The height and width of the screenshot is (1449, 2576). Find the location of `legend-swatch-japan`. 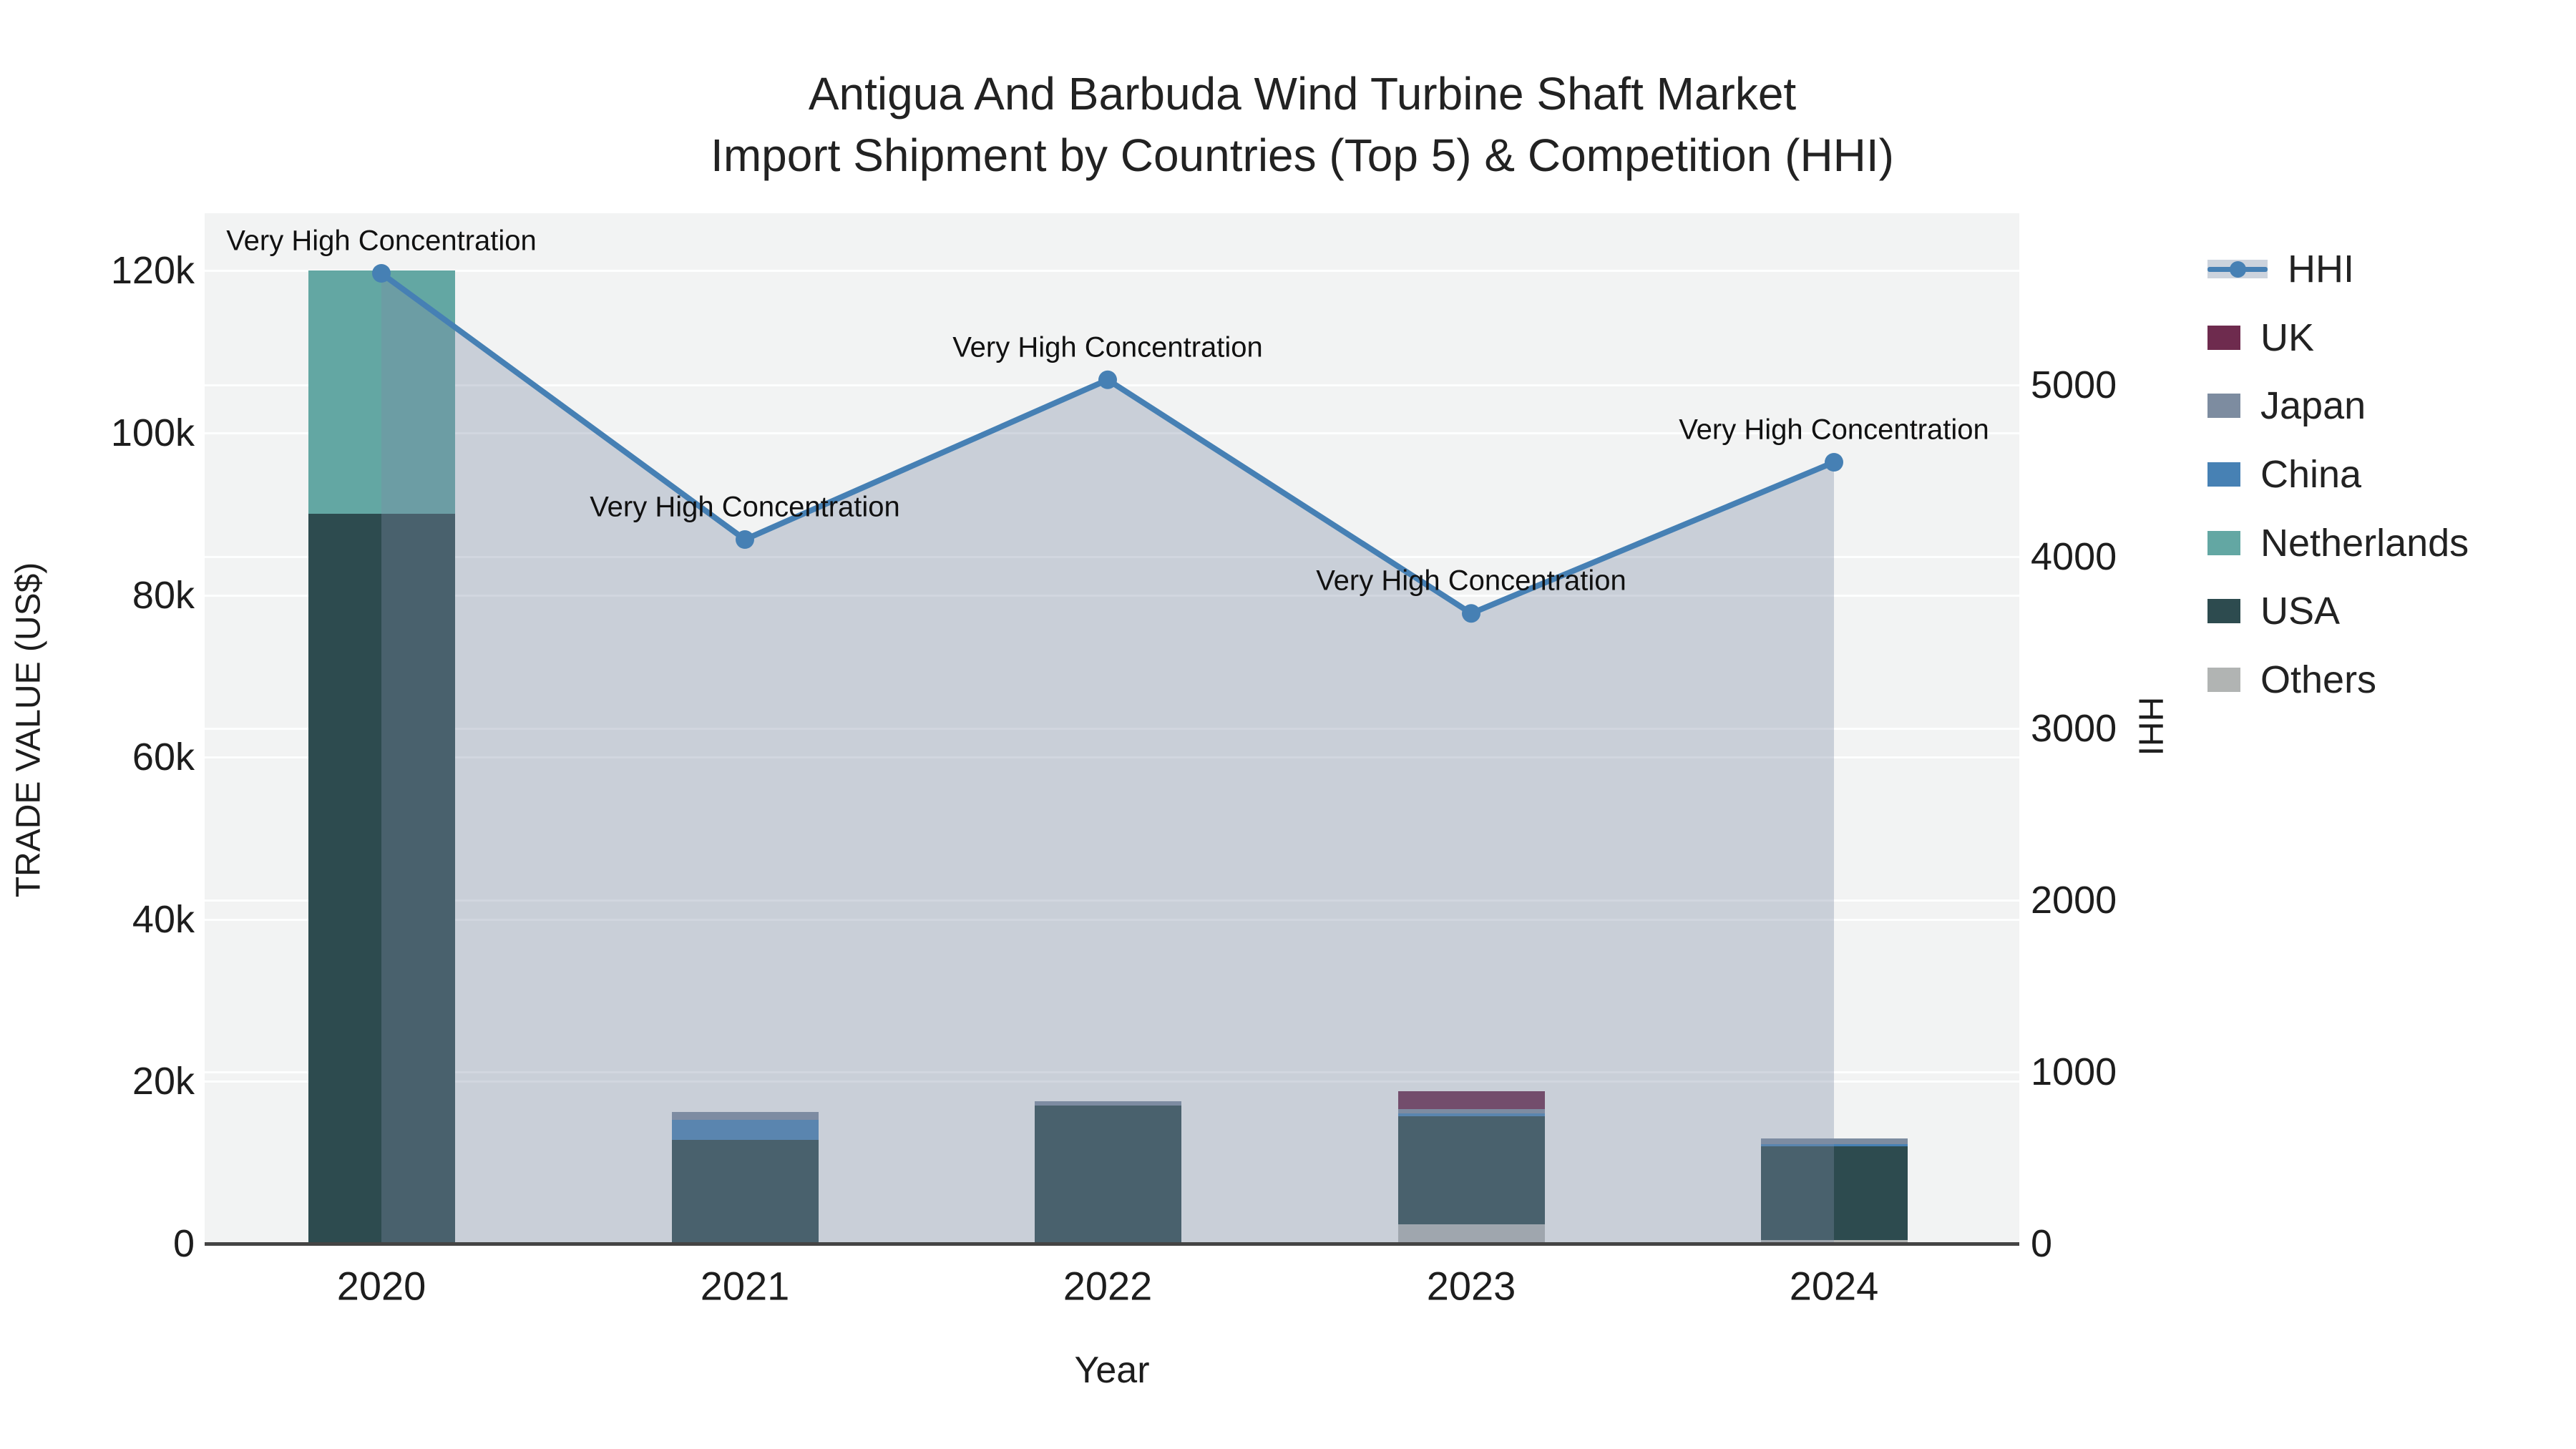

legend-swatch-japan is located at coordinates (2223, 406).